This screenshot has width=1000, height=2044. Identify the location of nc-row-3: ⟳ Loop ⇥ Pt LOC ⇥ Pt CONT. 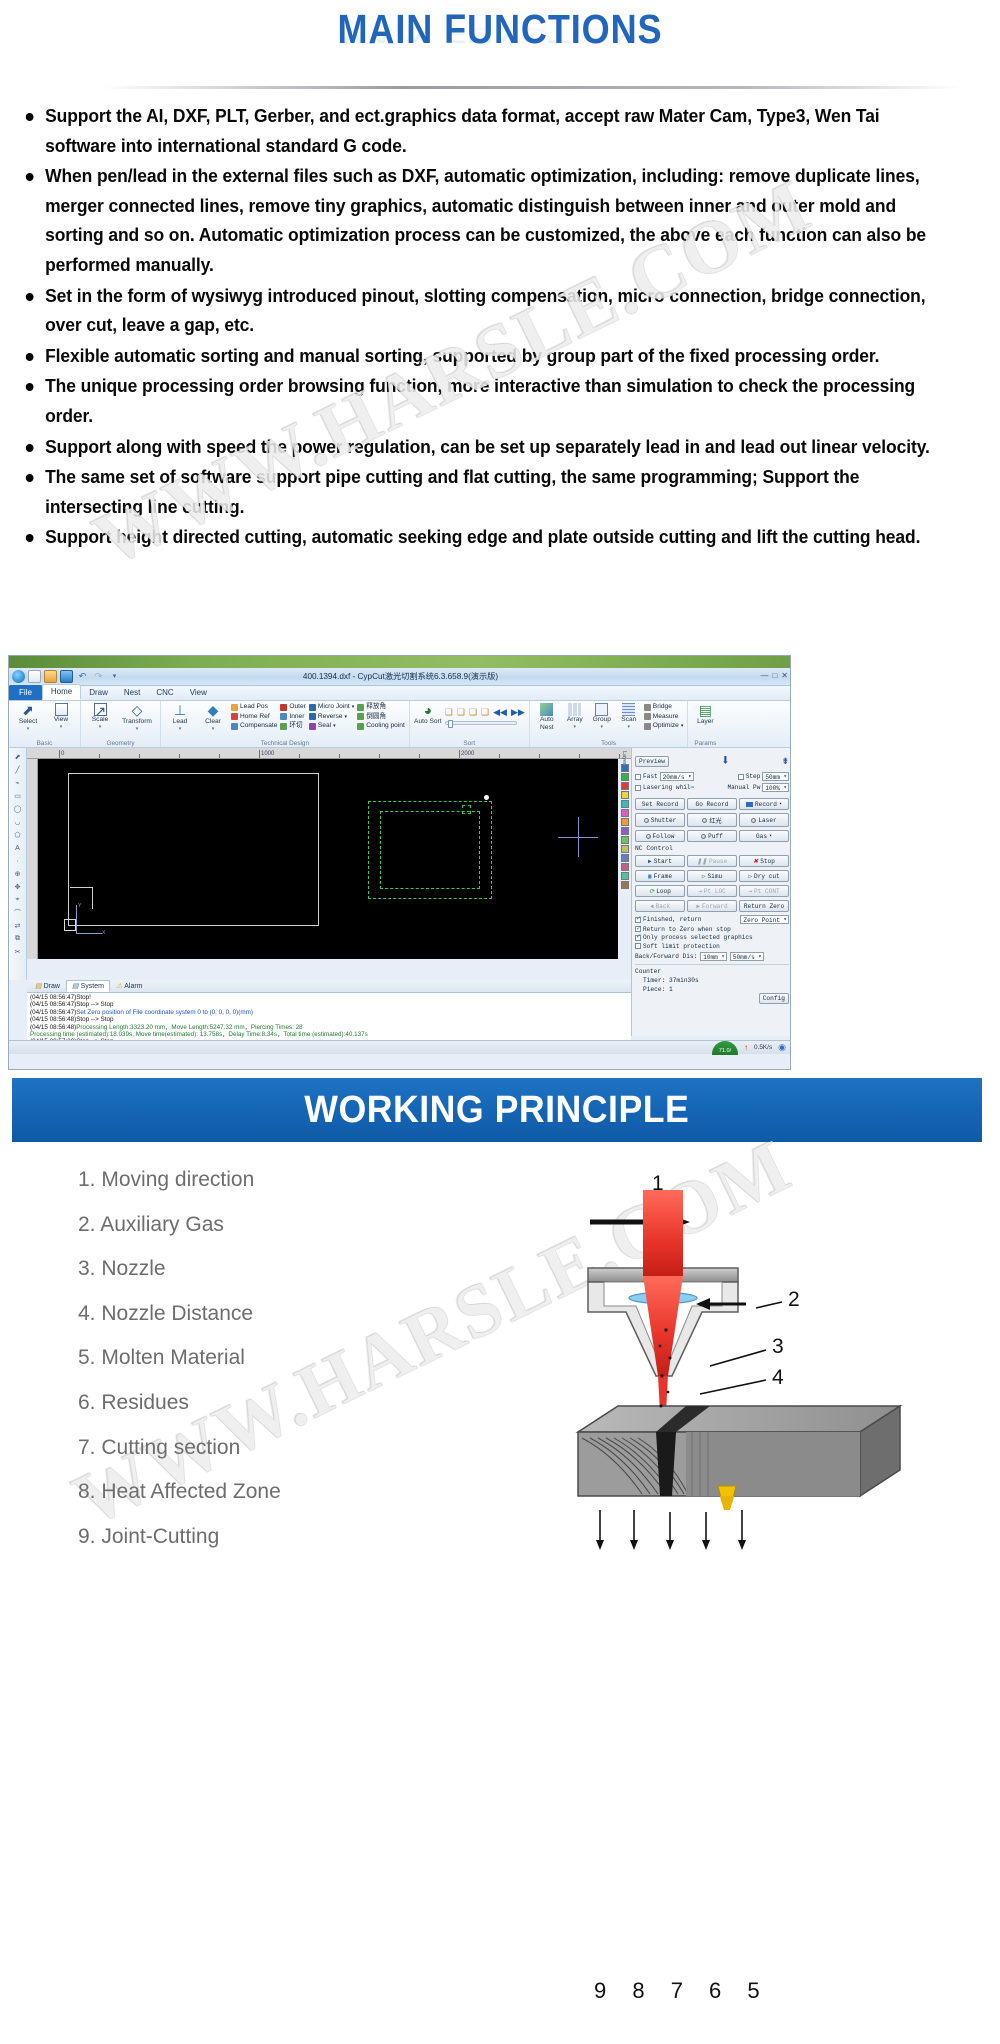
(712, 891).